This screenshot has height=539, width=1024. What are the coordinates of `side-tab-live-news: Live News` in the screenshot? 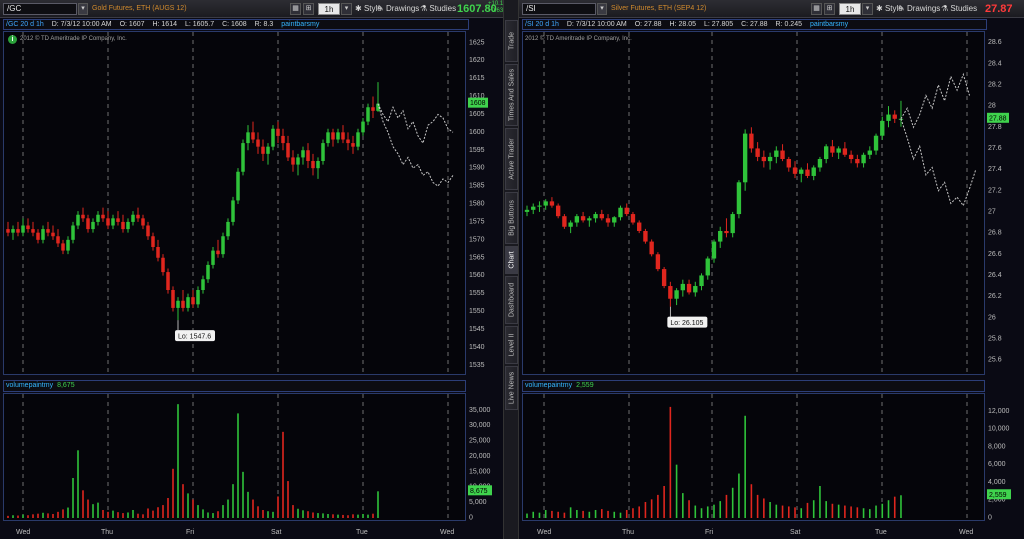 It's located at (511, 388).